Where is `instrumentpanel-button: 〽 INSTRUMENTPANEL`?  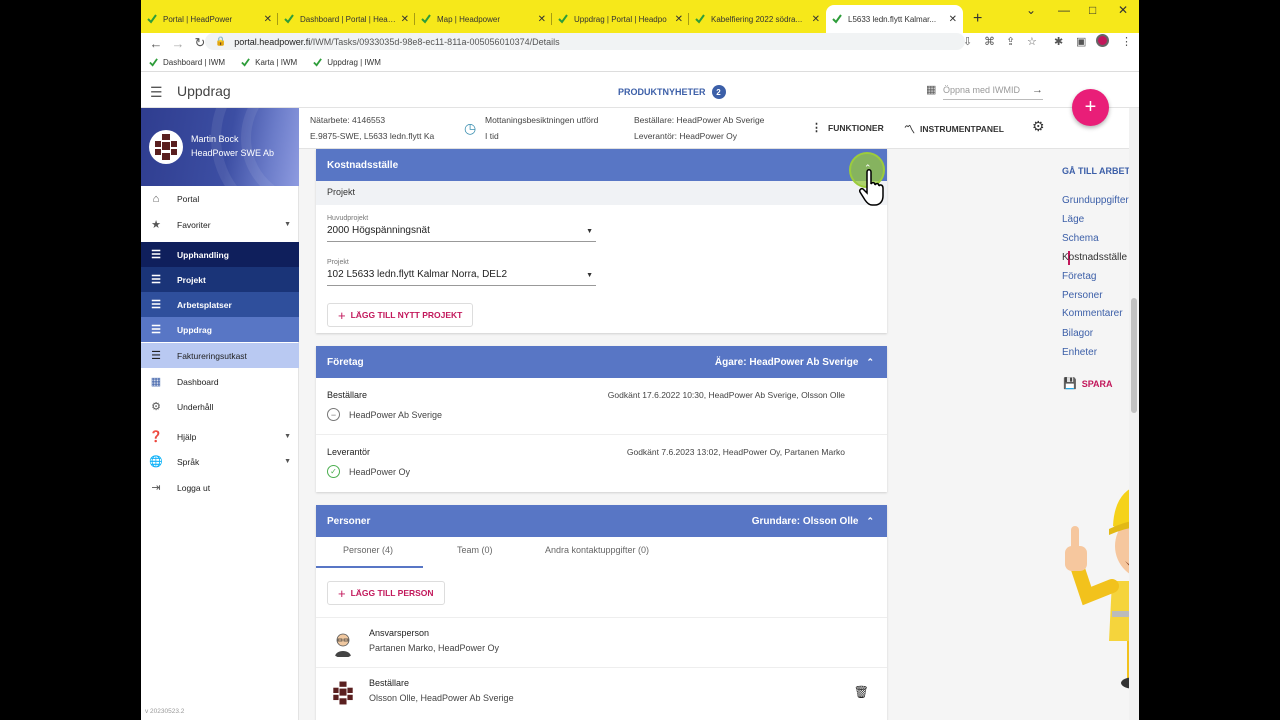 instrumentpanel-button: 〽 INSTRUMENTPANEL is located at coordinates (954, 129).